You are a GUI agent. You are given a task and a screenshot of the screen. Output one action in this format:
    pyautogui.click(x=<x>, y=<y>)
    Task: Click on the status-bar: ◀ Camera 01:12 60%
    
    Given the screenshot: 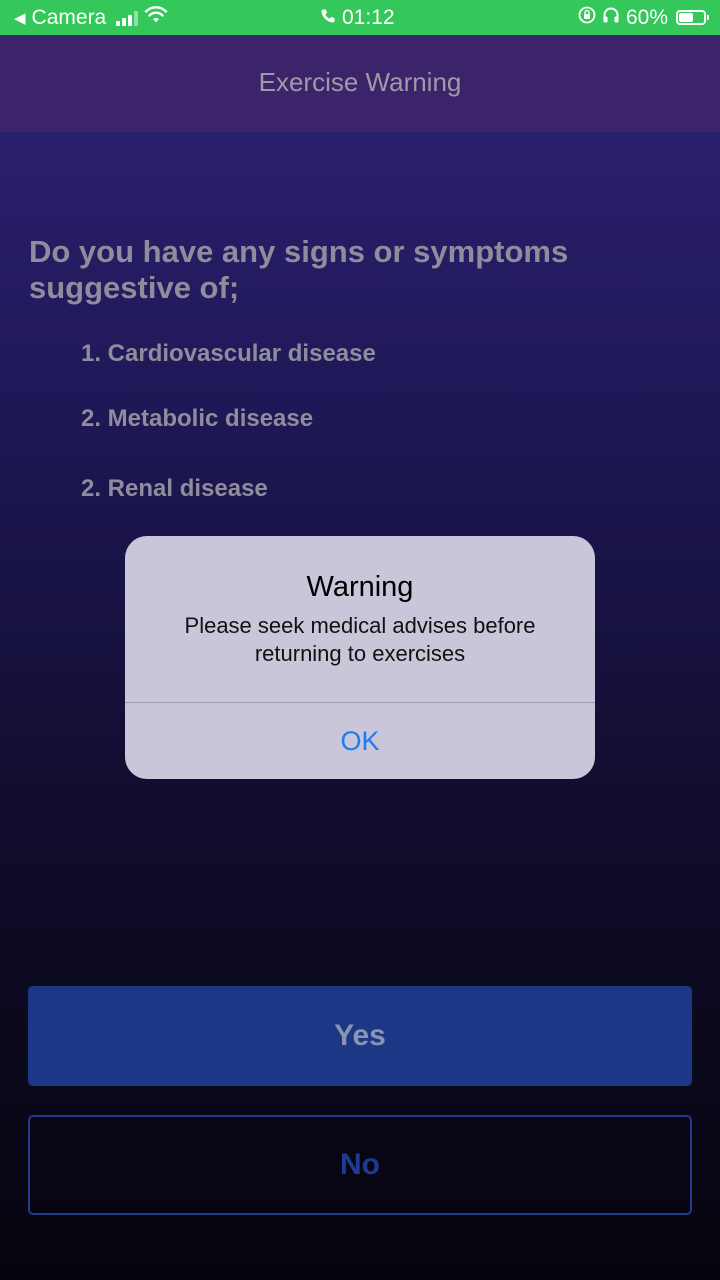 What is the action you would take?
    pyautogui.click(x=360, y=17)
    